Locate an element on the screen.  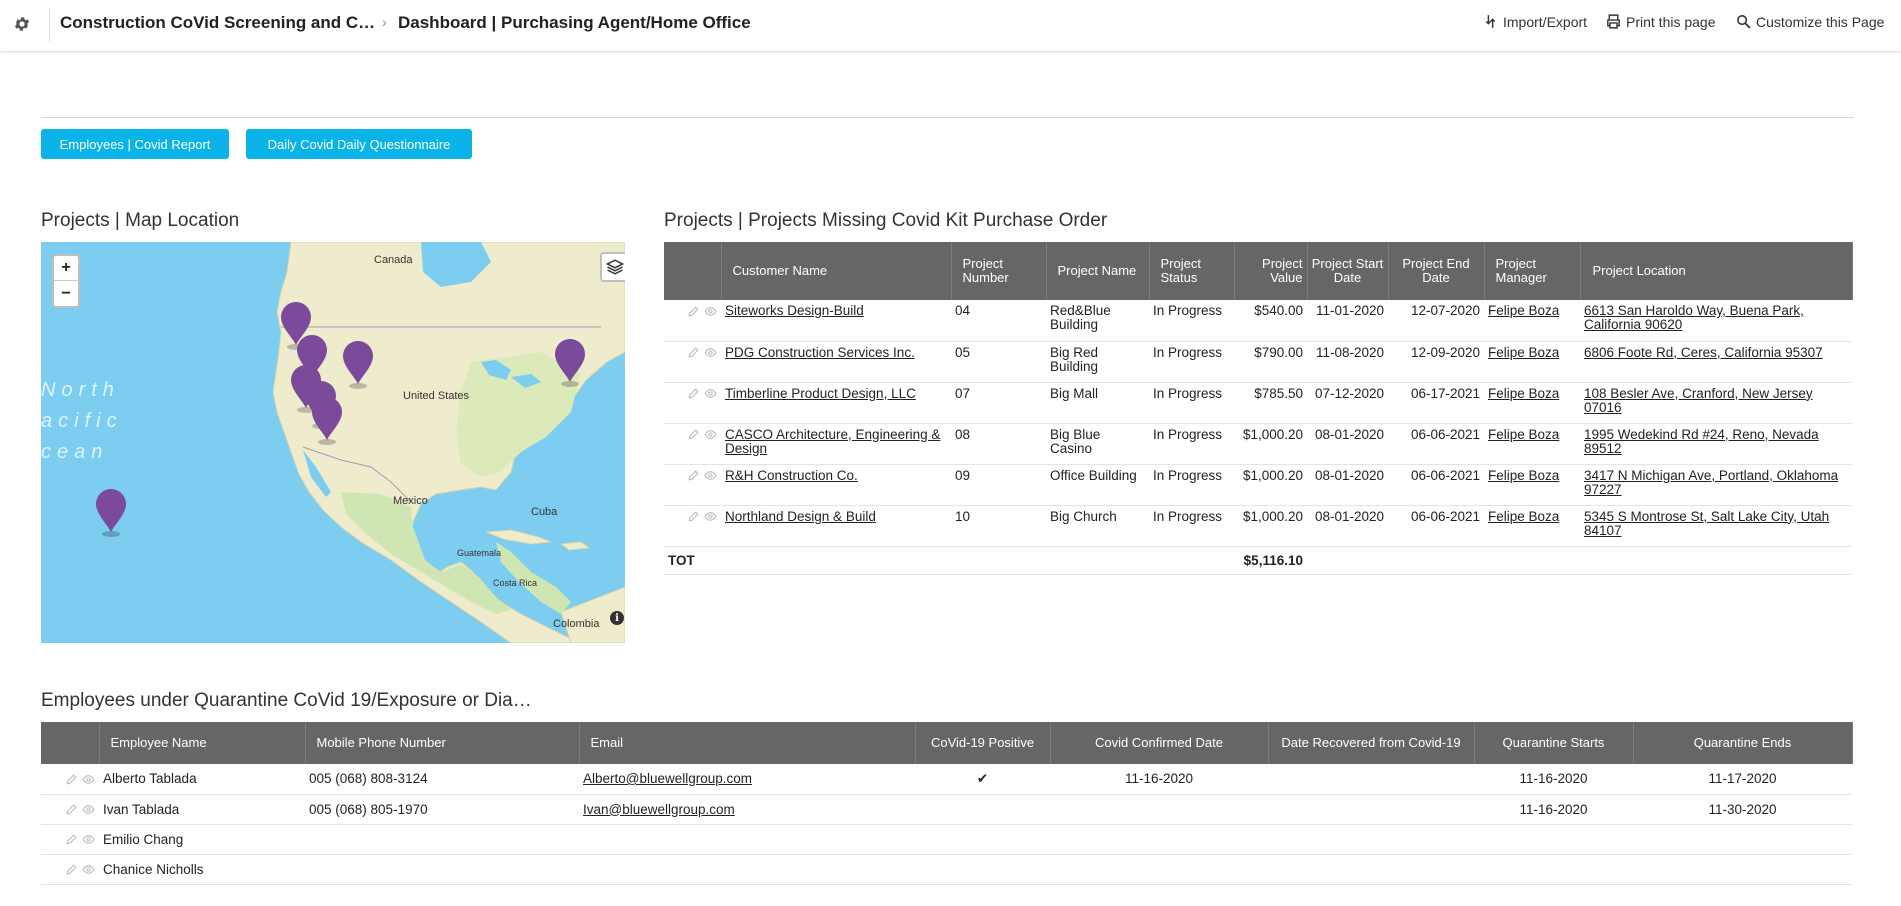
daily-questionnaire-button: Daily Covid Daily Questionnaire is located at coordinates (359, 144).